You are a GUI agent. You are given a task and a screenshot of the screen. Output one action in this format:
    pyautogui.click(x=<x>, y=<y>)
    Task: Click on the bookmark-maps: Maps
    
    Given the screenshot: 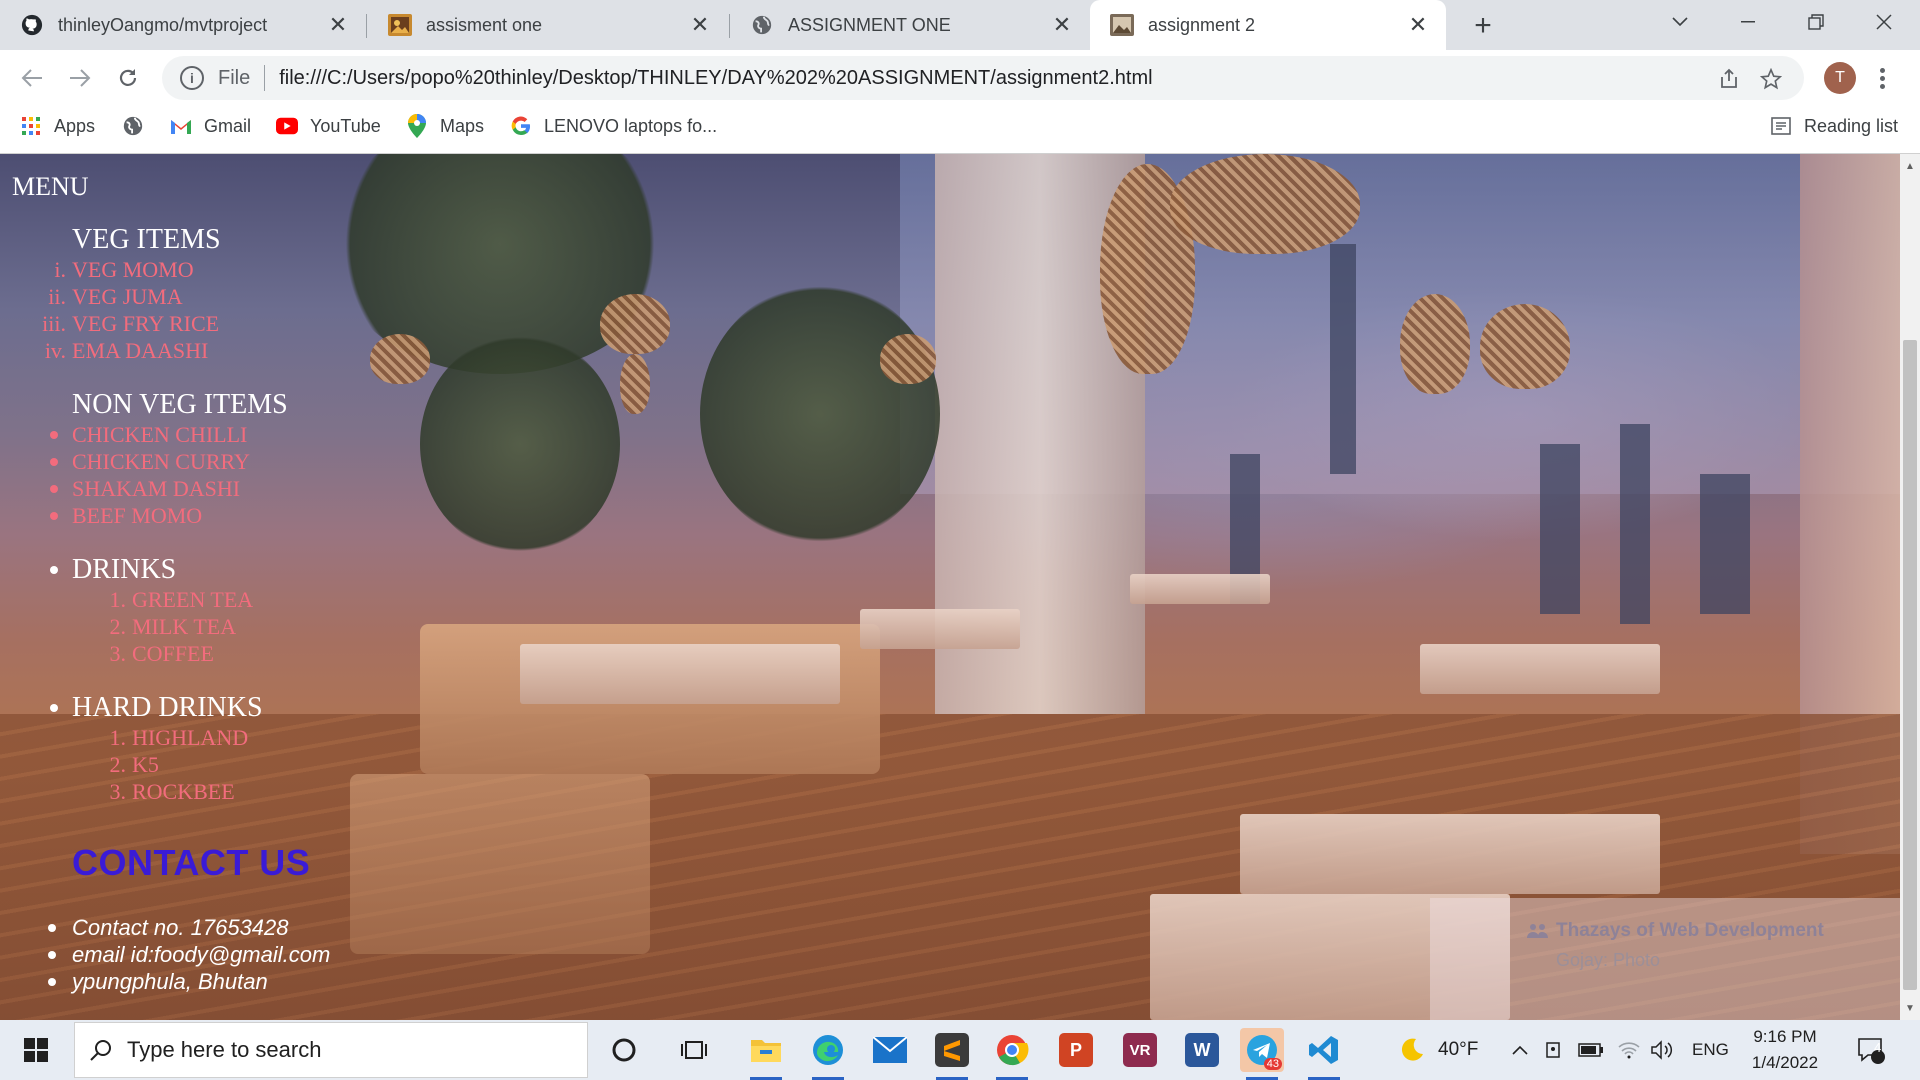 What is the action you would take?
    pyautogui.click(x=445, y=126)
    